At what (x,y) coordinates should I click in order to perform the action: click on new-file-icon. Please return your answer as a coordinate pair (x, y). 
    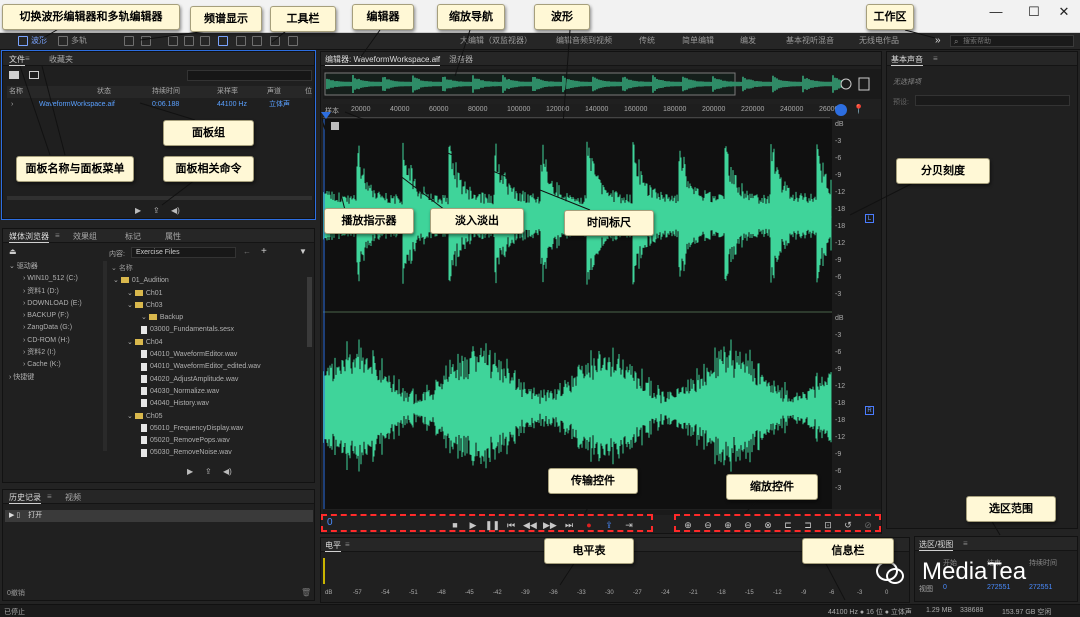
    Looking at the image, I should click on (34, 75).